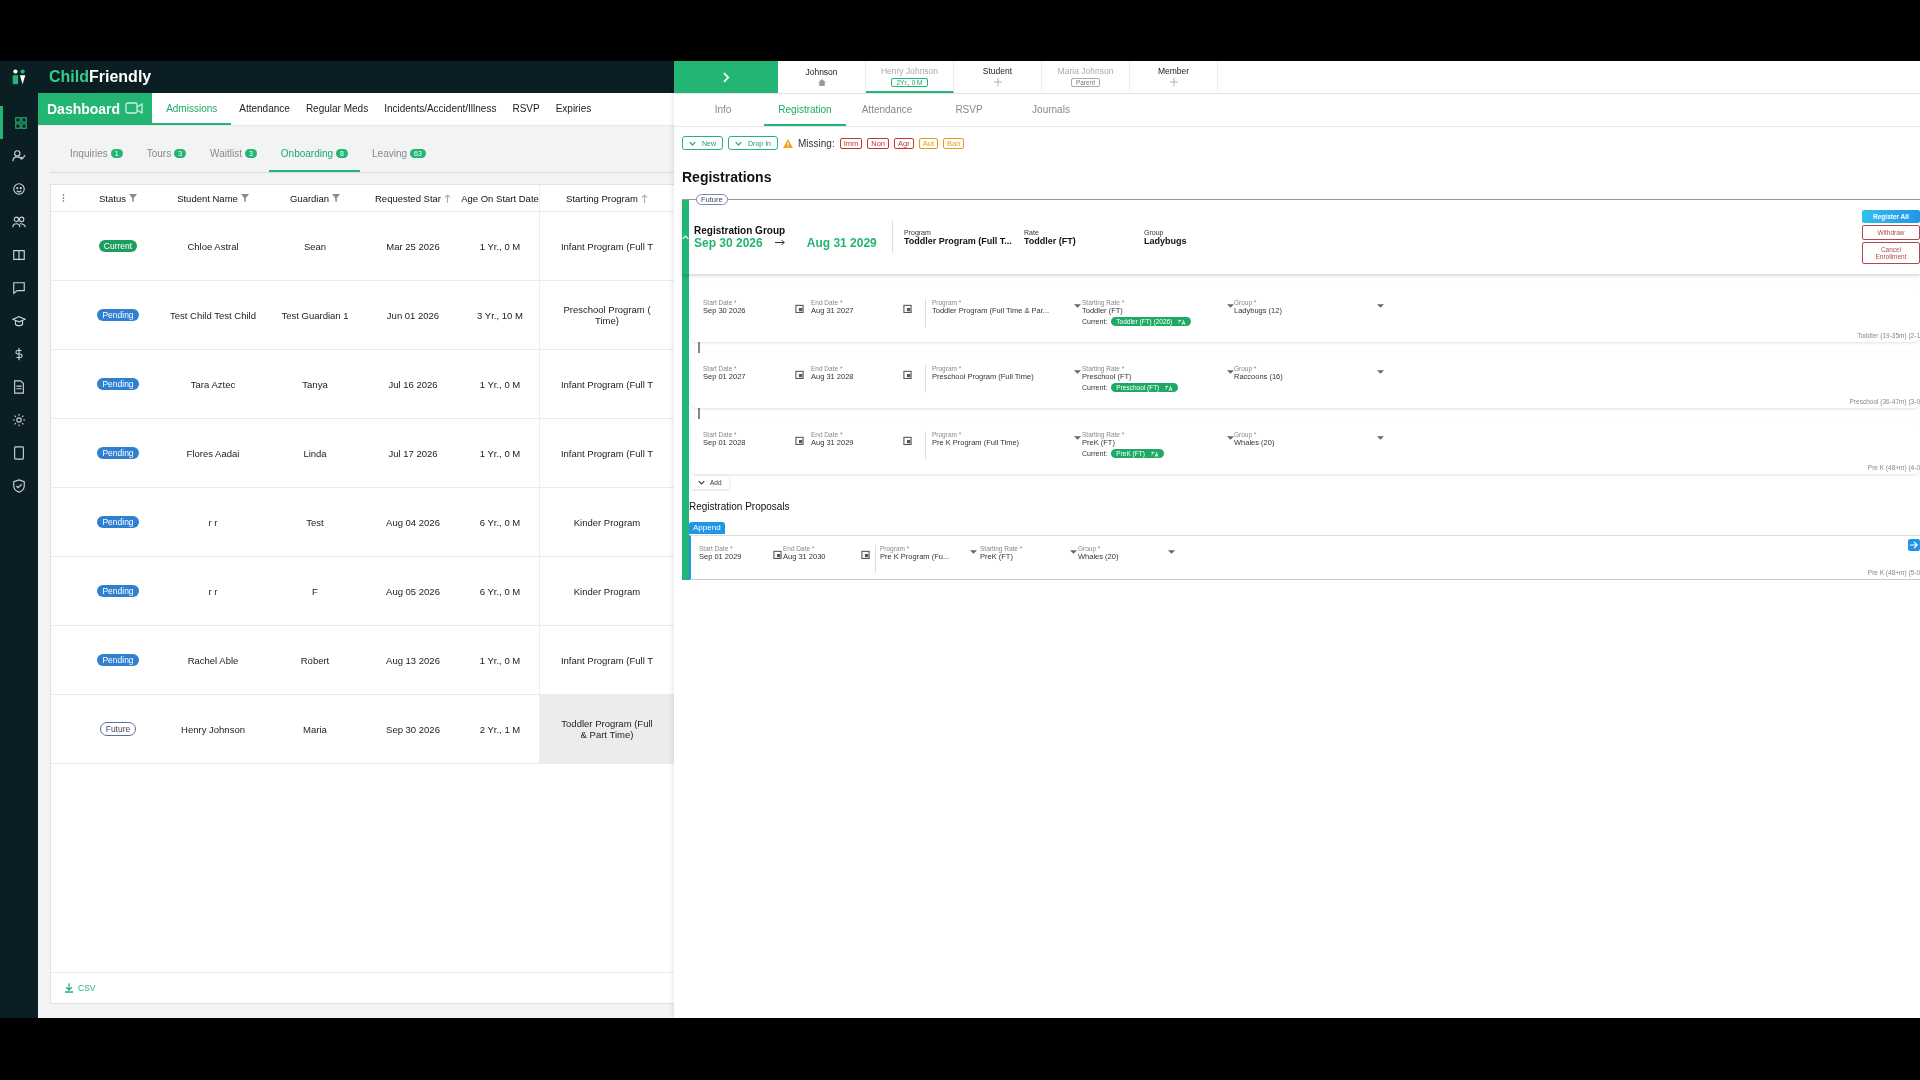 The height and width of the screenshot is (1080, 1920). I want to click on people-icon, so click(19, 221).